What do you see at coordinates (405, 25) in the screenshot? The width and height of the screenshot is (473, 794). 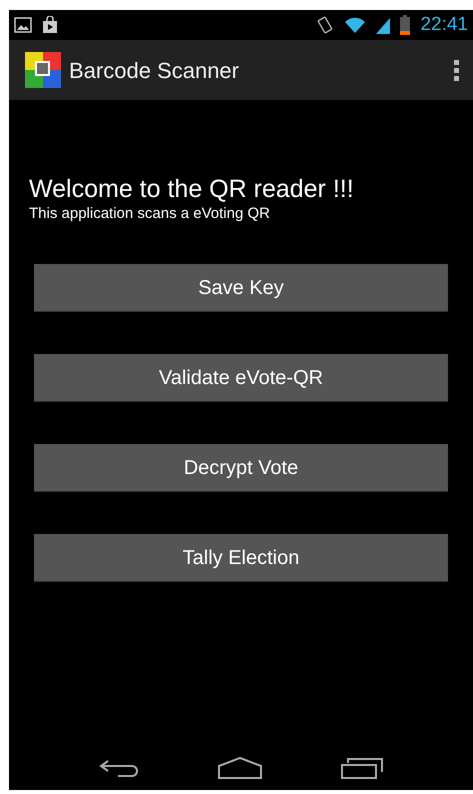 I see `battery-icon` at bounding box center [405, 25].